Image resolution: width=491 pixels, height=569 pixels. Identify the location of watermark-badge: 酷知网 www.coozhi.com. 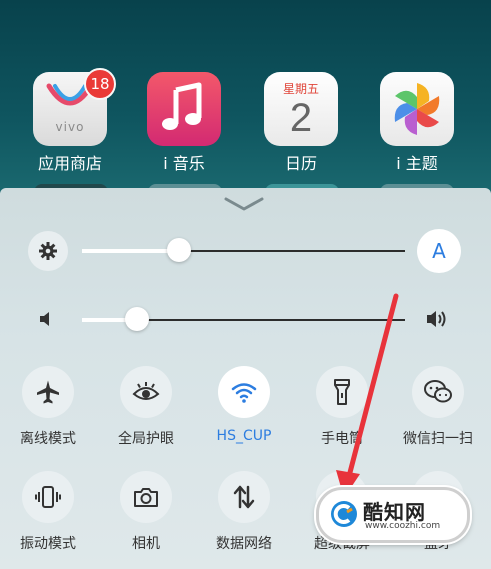
(393, 515).